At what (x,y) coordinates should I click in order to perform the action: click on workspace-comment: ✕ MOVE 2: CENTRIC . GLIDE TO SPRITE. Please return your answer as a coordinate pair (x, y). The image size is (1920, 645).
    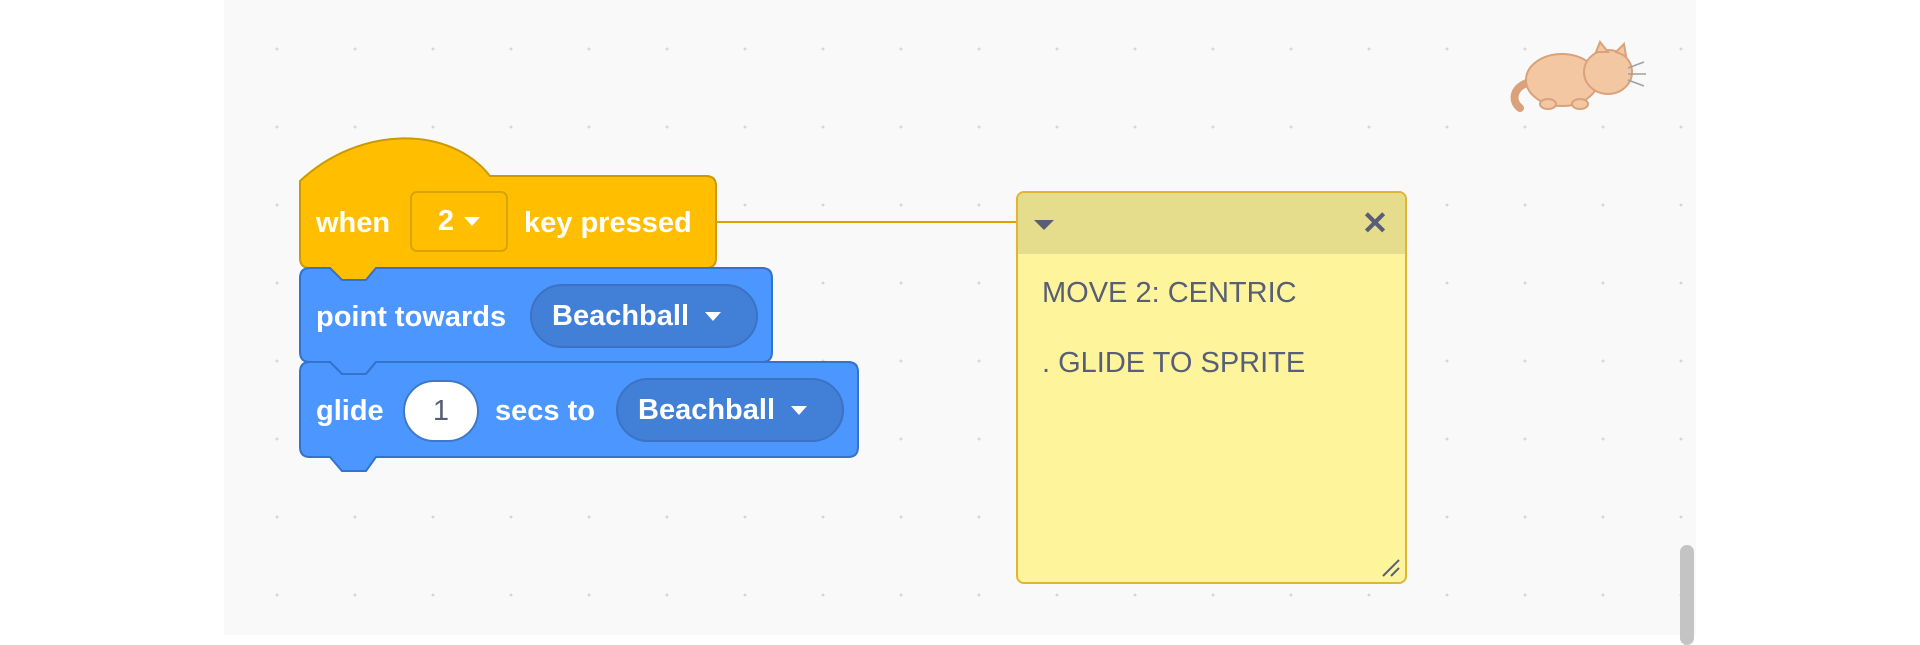
    Looking at the image, I should click on (1211, 387).